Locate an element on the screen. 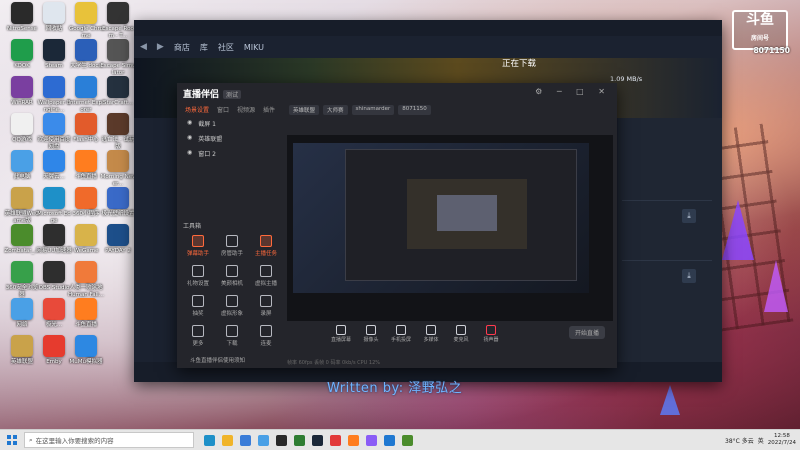 The image size is (800, 450). desktop-icon-escape2: Escape Simulator is located at coordinates (118, 57).